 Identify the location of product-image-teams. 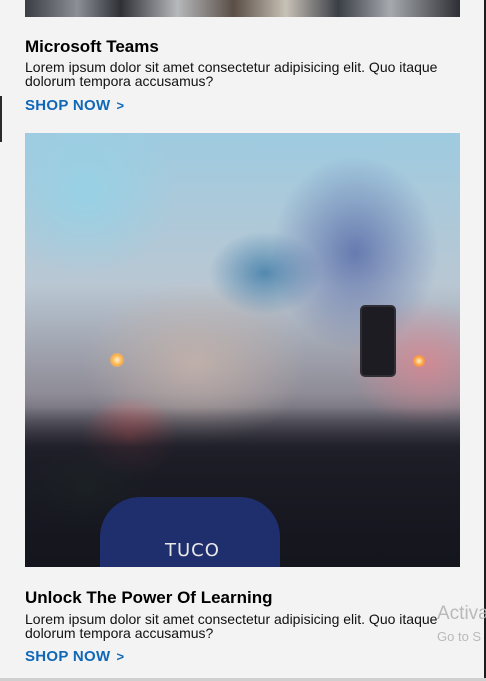
(242, 8).